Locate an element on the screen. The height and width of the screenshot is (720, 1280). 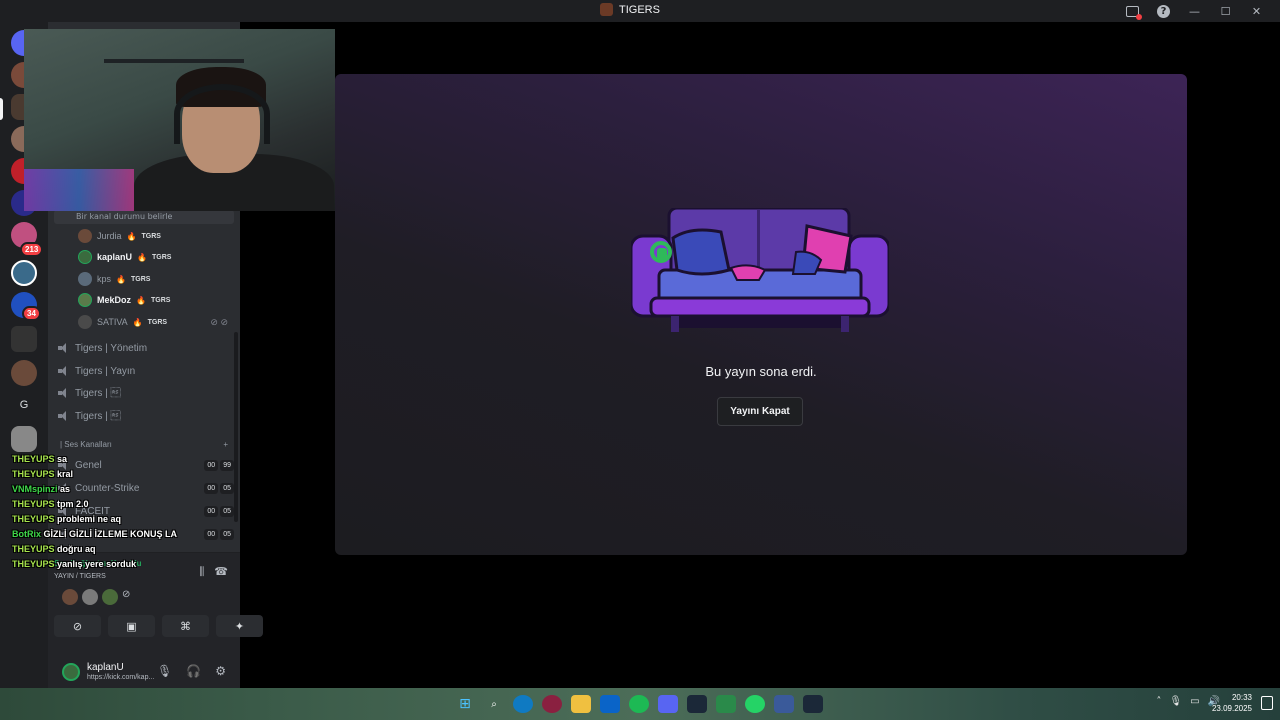
rgb-pc is located at coordinates (79, 190).